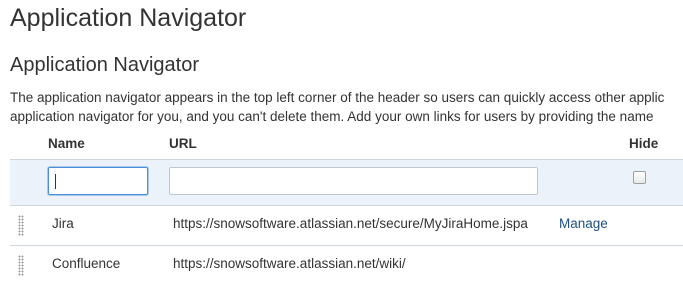  I want to click on text-cursor, so click(55, 181).